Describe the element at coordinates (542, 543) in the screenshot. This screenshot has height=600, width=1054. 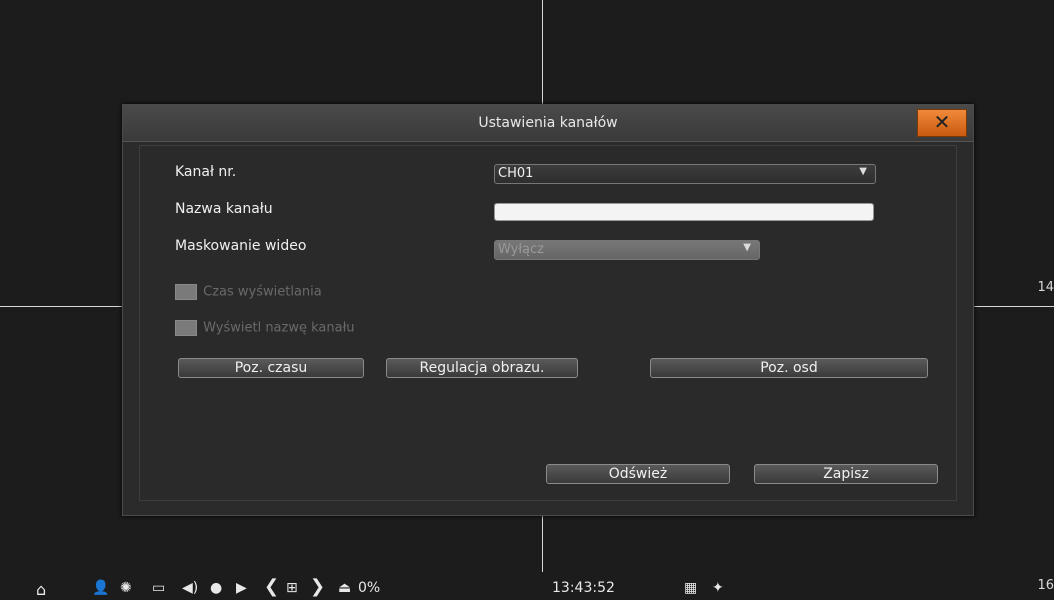
I see `grid-line-vertical-bottom` at that location.